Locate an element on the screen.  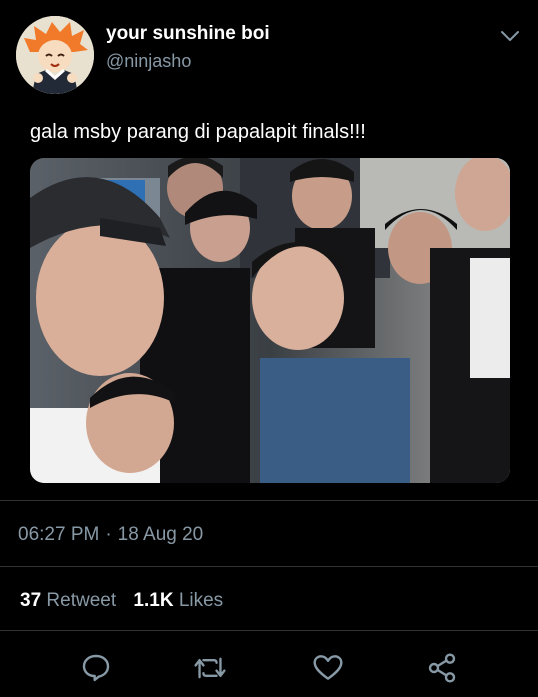
heart-icon is located at coordinates (328, 668).